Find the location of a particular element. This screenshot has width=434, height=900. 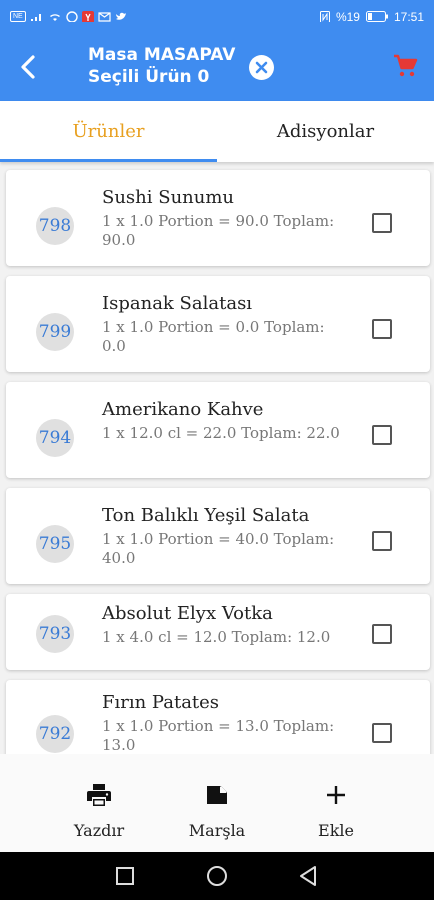

tab-bar: Ürünler Adisyonlar is located at coordinates (217, 131).